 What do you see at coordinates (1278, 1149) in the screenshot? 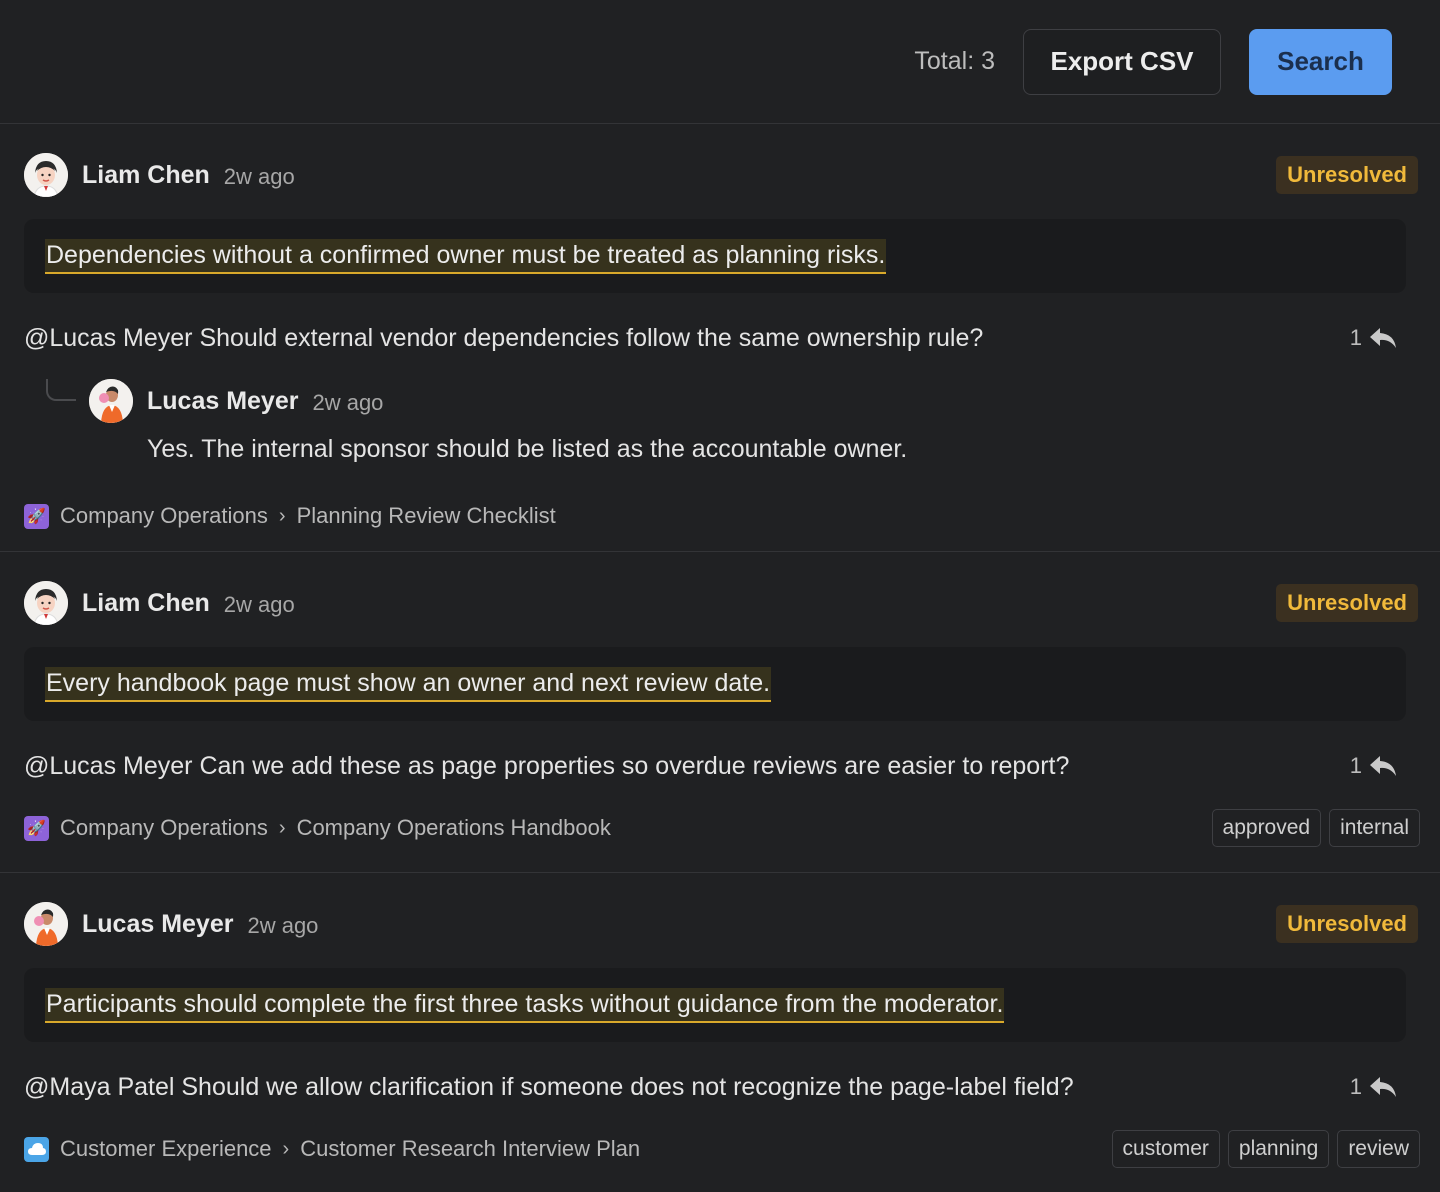
I see `page-label: planning` at bounding box center [1278, 1149].